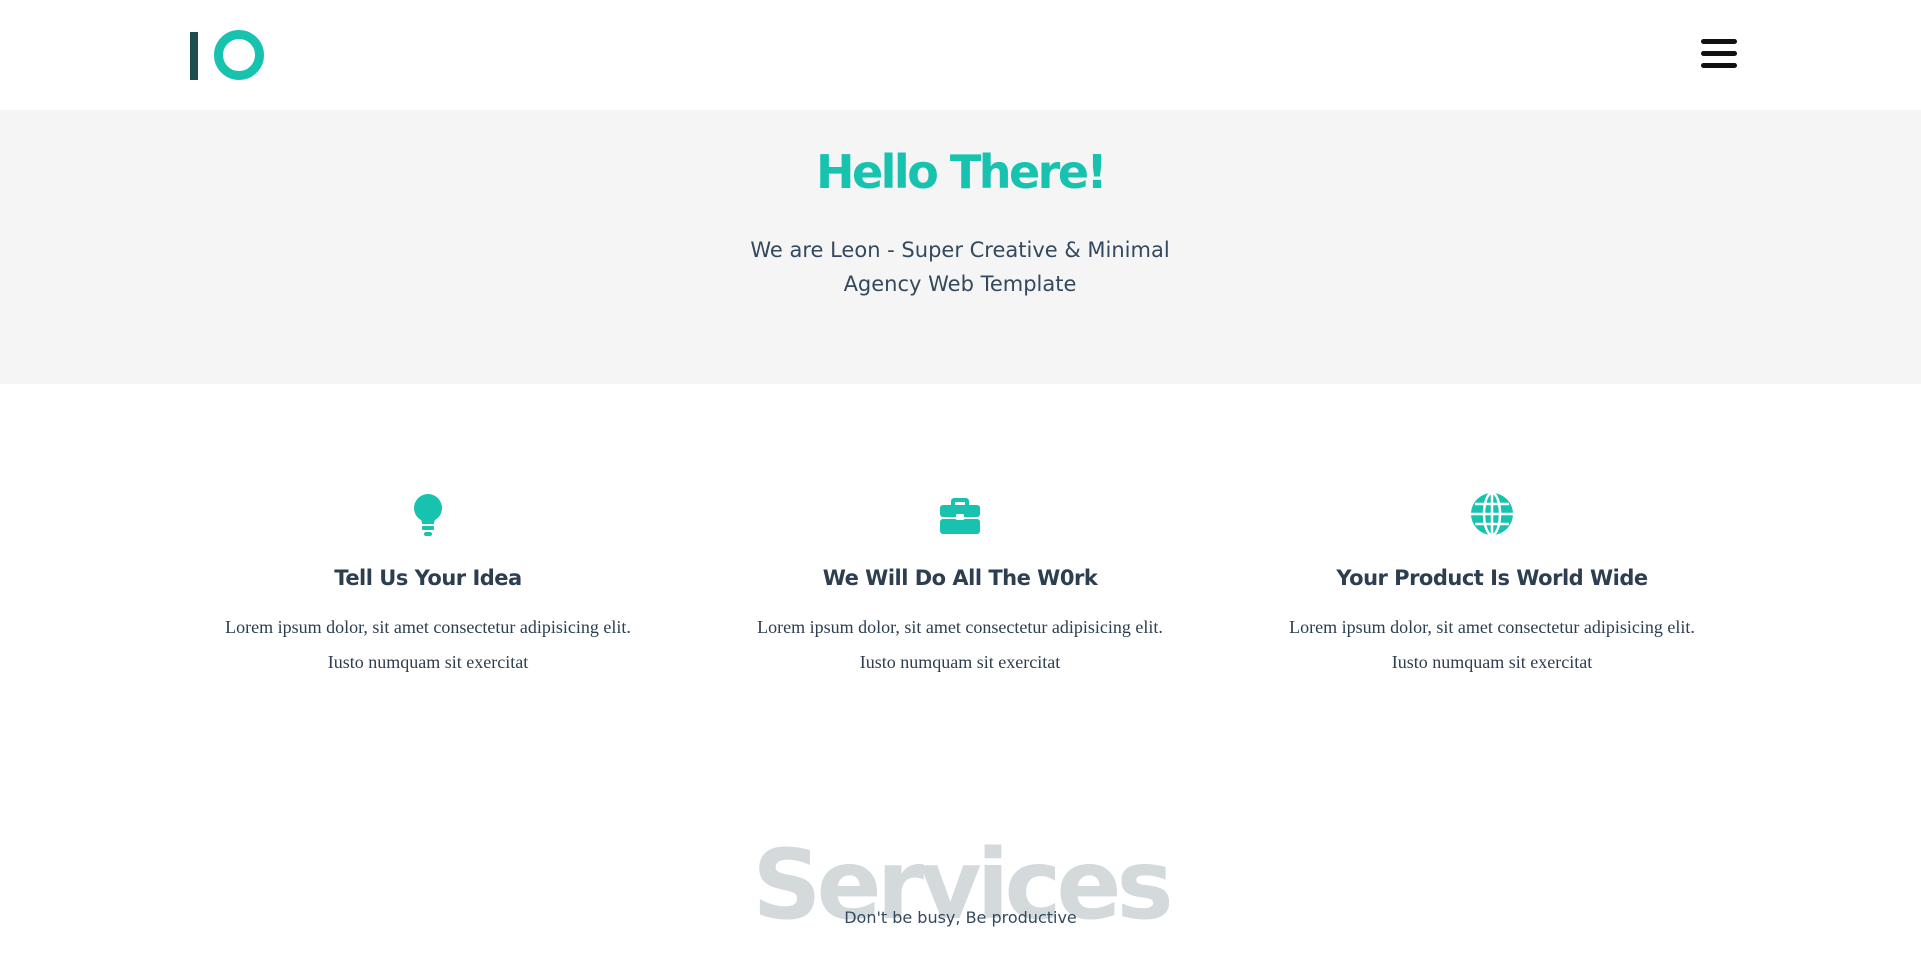 The image size is (1921, 967). I want to click on feature-title: Tell Us Your Idea, so click(428, 578).